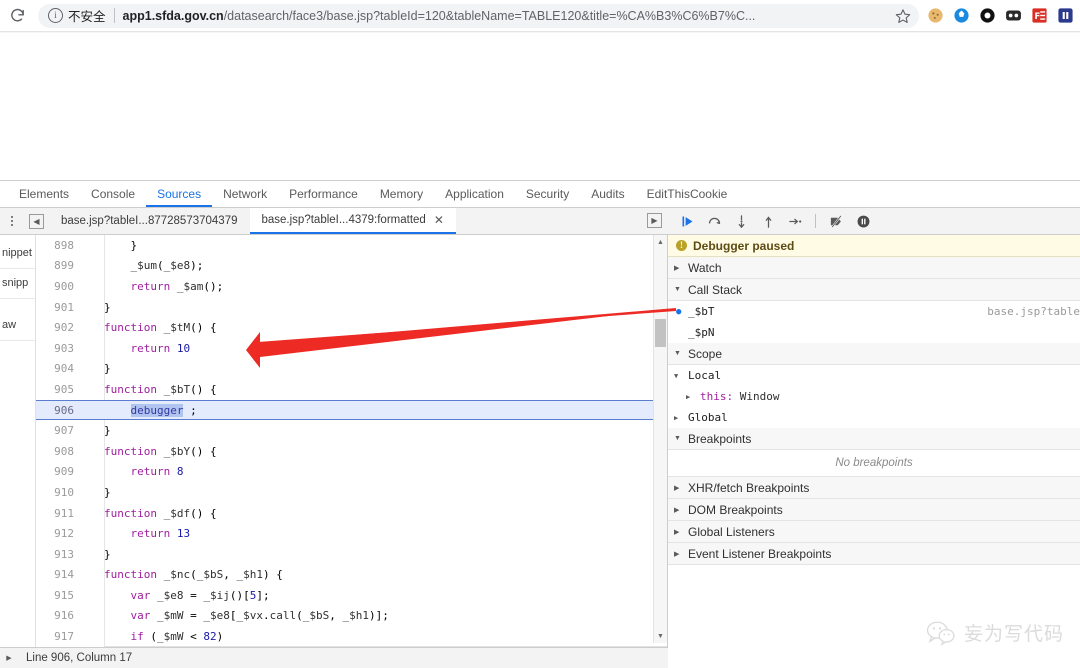 Image resolution: width=1080 pixels, height=668 pixels. What do you see at coordinates (149, 221) in the screenshot?
I see `file-tab-original: base.jsp?tableI...87728573704379` at bounding box center [149, 221].